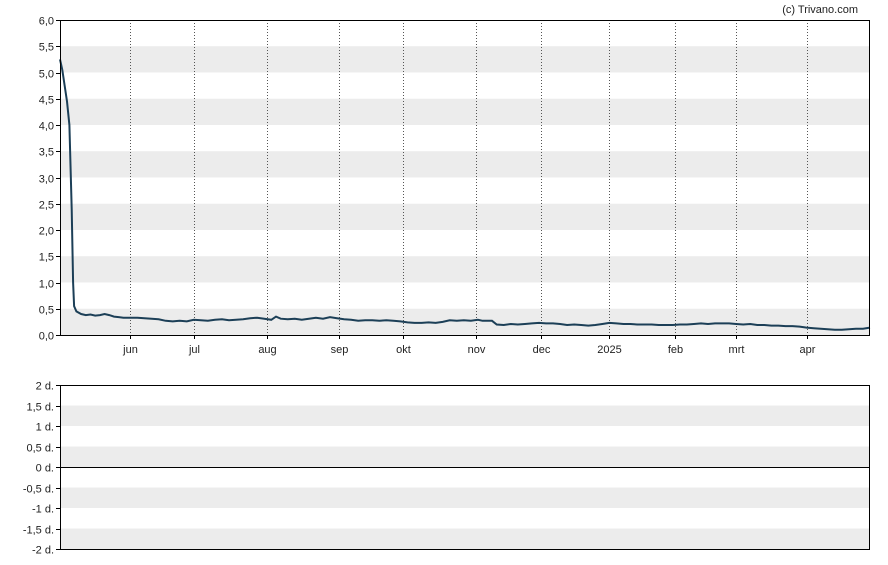 This screenshot has height=565, width=888. I want to click on x-tick-label: jul, so click(194, 350).